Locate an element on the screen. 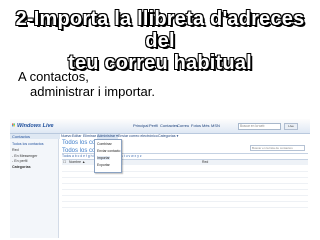 This screenshot has height=240, width=320. send-email-button: Enviar correo electrónico is located at coordinates (138, 136).